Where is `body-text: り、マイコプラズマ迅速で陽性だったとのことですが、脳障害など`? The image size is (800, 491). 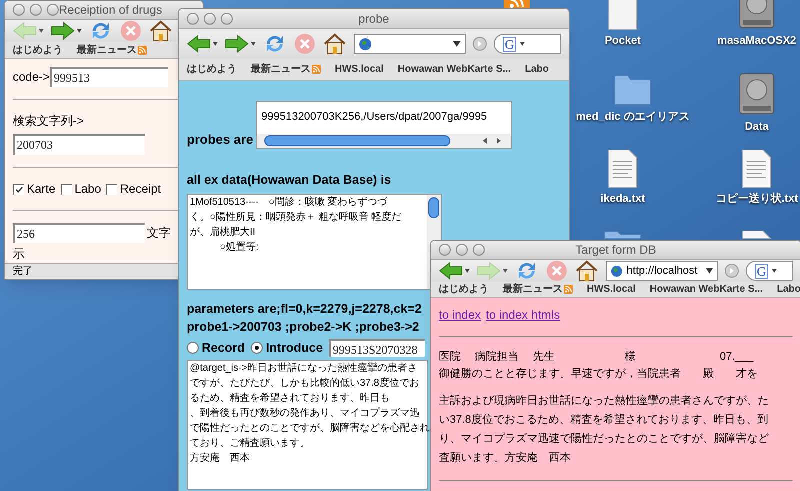 body-text: り、マイコプラズマ迅速で陽性だったとのことですが、脳障害など is located at coordinates (604, 439).